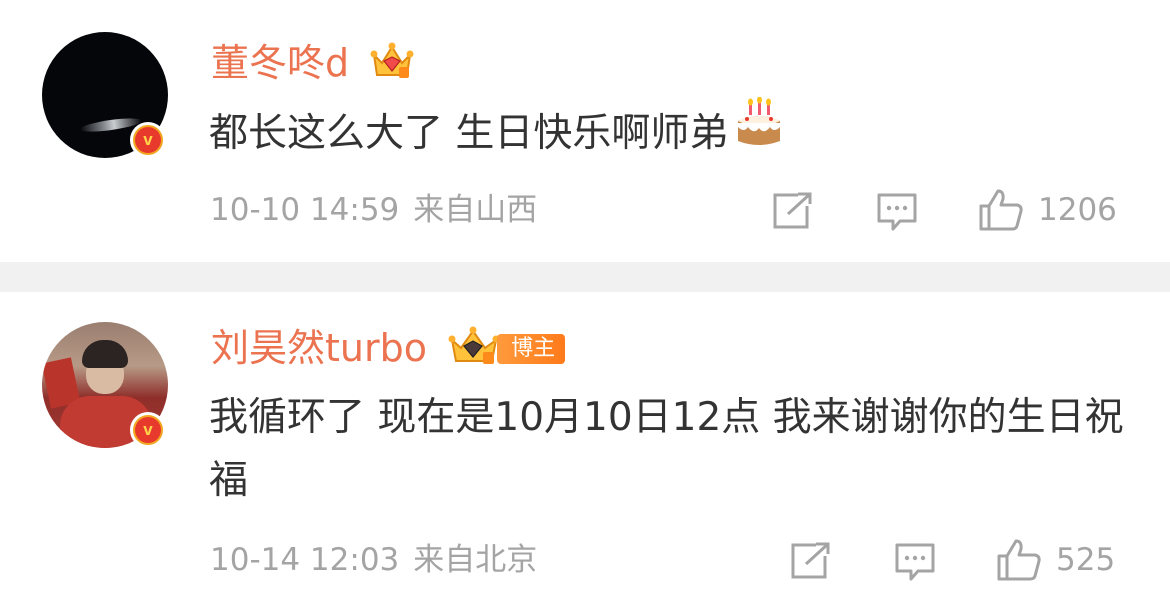 This screenshot has height=606, width=1170. Describe the element at coordinates (666, 449) in the screenshot. I see `comment-text: 我循环了 现在是10月10日12点 我来谢谢你的生日祝福` at that location.